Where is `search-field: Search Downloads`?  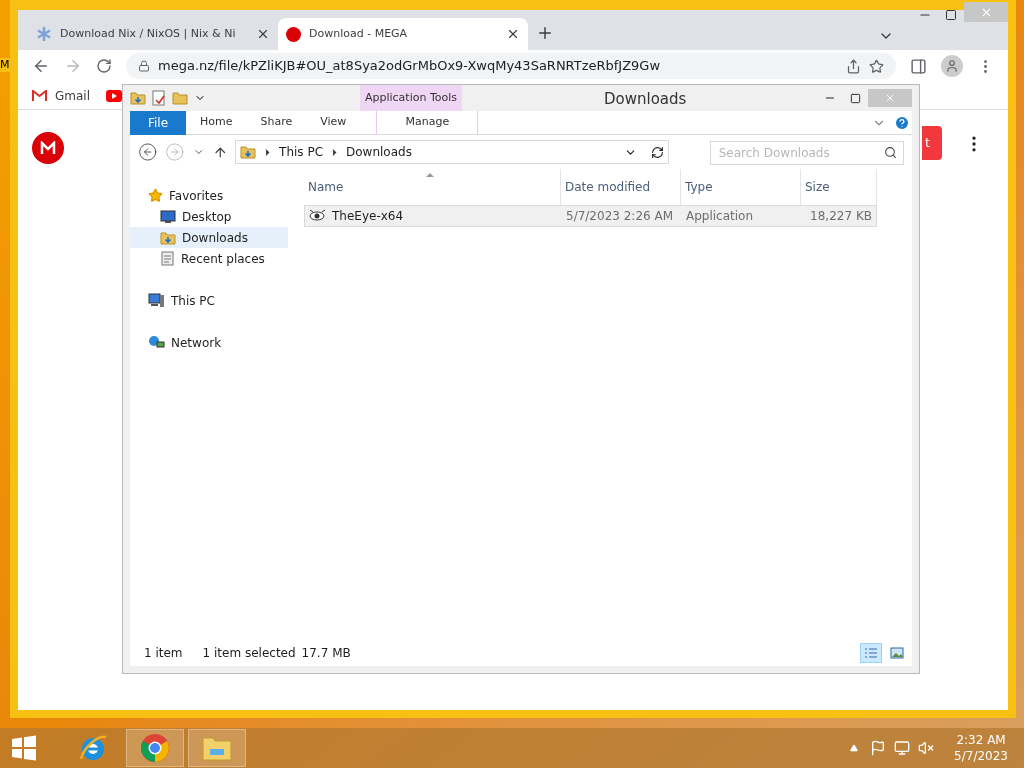
search-field: Search Downloads is located at coordinates (806, 153).